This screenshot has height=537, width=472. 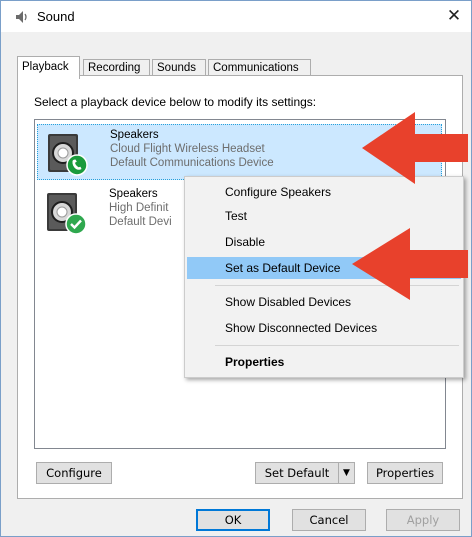 What do you see at coordinates (187, 149) in the screenshot?
I see `device-description: Cloud Flight Wireless Headset` at bounding box center [187, 149].